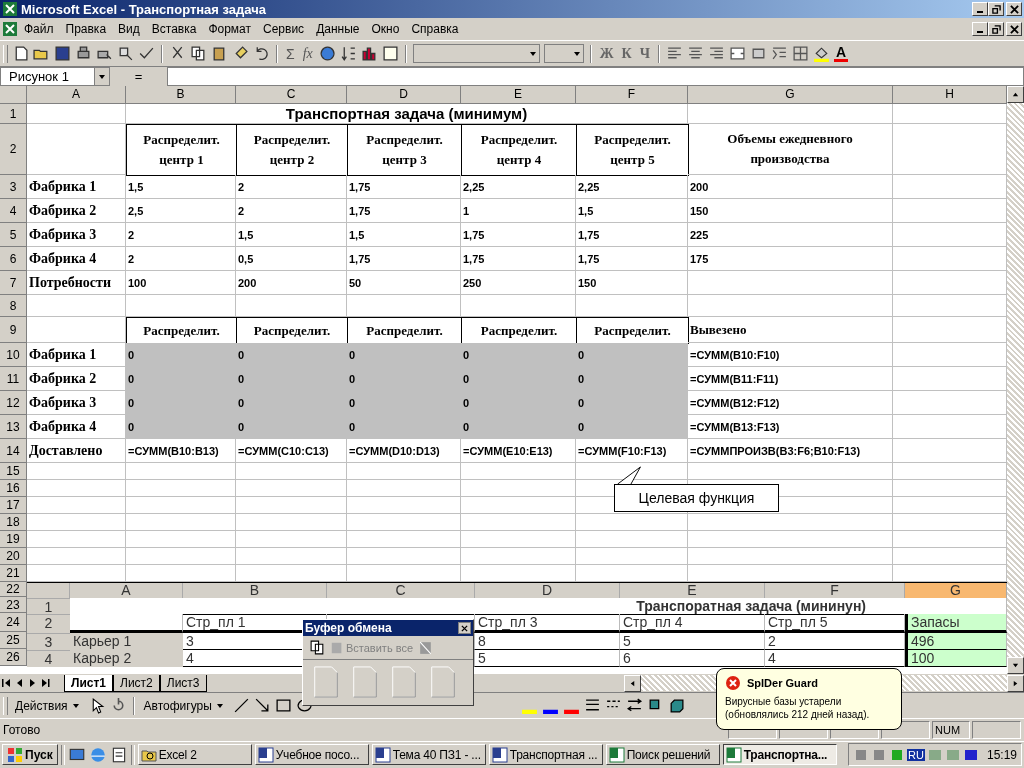 Image resolution: width=1024 pixels, height=768 pixels. What do you see at coordinates (102, 76) in the screenshot?
I see `dropdown-arrow-icon` at bounding box center [102, 76].